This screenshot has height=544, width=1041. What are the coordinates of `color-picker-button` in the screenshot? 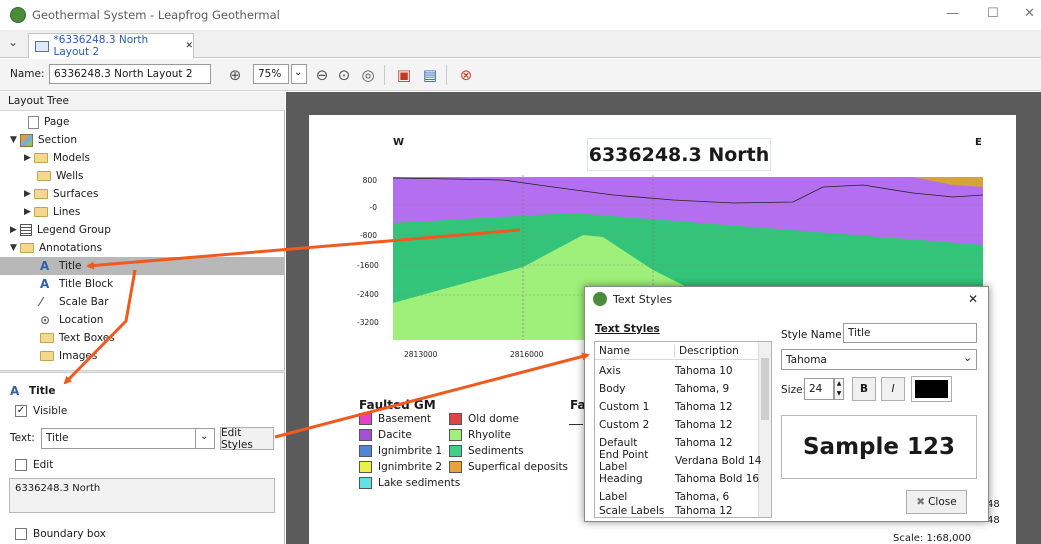 It's located at (931, 389).